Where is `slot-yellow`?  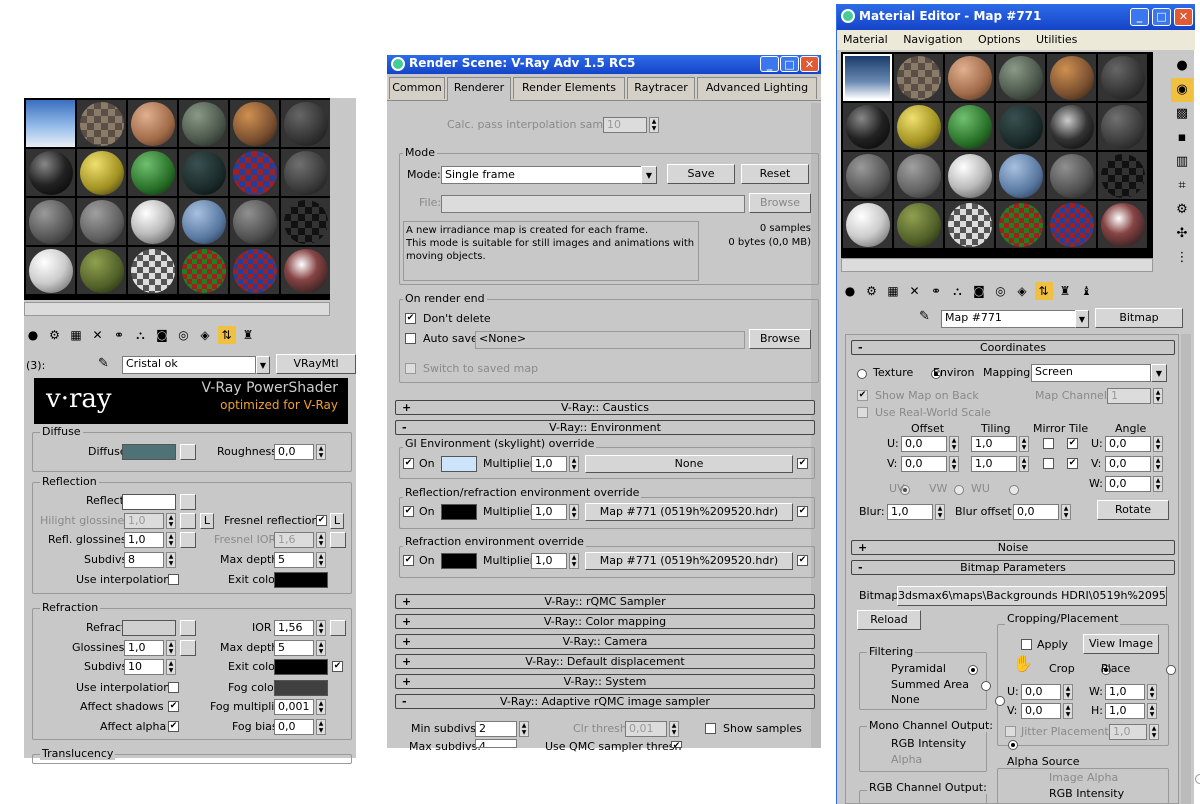
slot-yellow is located at coordinates (101, 172).